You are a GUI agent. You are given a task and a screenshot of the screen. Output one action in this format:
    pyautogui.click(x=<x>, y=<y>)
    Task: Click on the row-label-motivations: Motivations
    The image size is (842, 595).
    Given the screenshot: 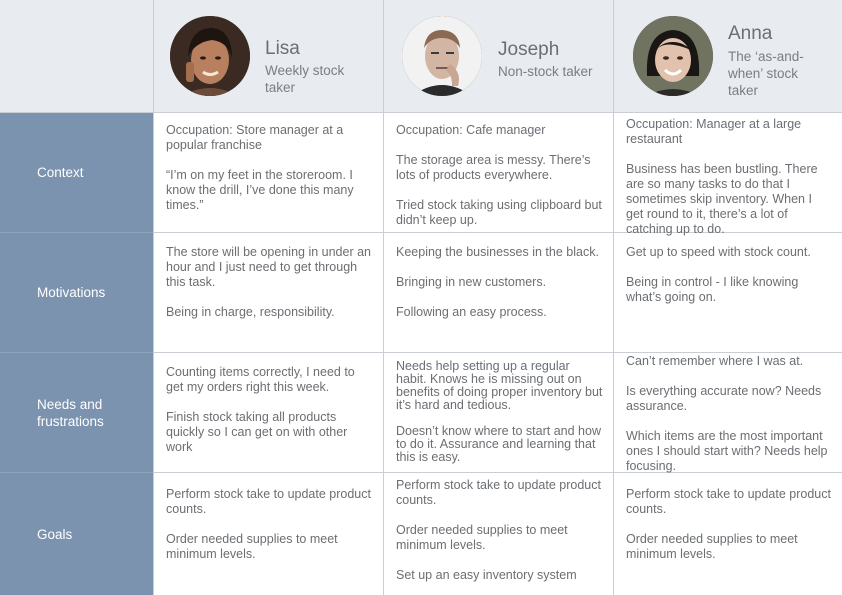 What is the action you would take?
    pyautogui.click(x=76, y=293)
    